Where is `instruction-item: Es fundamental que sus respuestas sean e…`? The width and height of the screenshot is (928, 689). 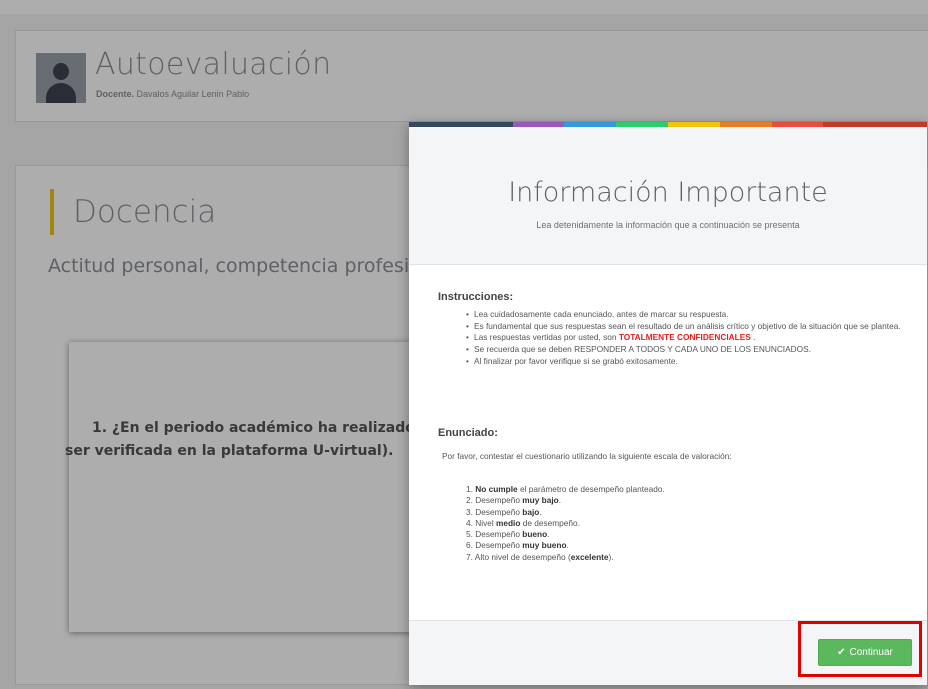
instruction-item: Es fundamental que sus respuestas sean e… is located at coordinates (686, 327).